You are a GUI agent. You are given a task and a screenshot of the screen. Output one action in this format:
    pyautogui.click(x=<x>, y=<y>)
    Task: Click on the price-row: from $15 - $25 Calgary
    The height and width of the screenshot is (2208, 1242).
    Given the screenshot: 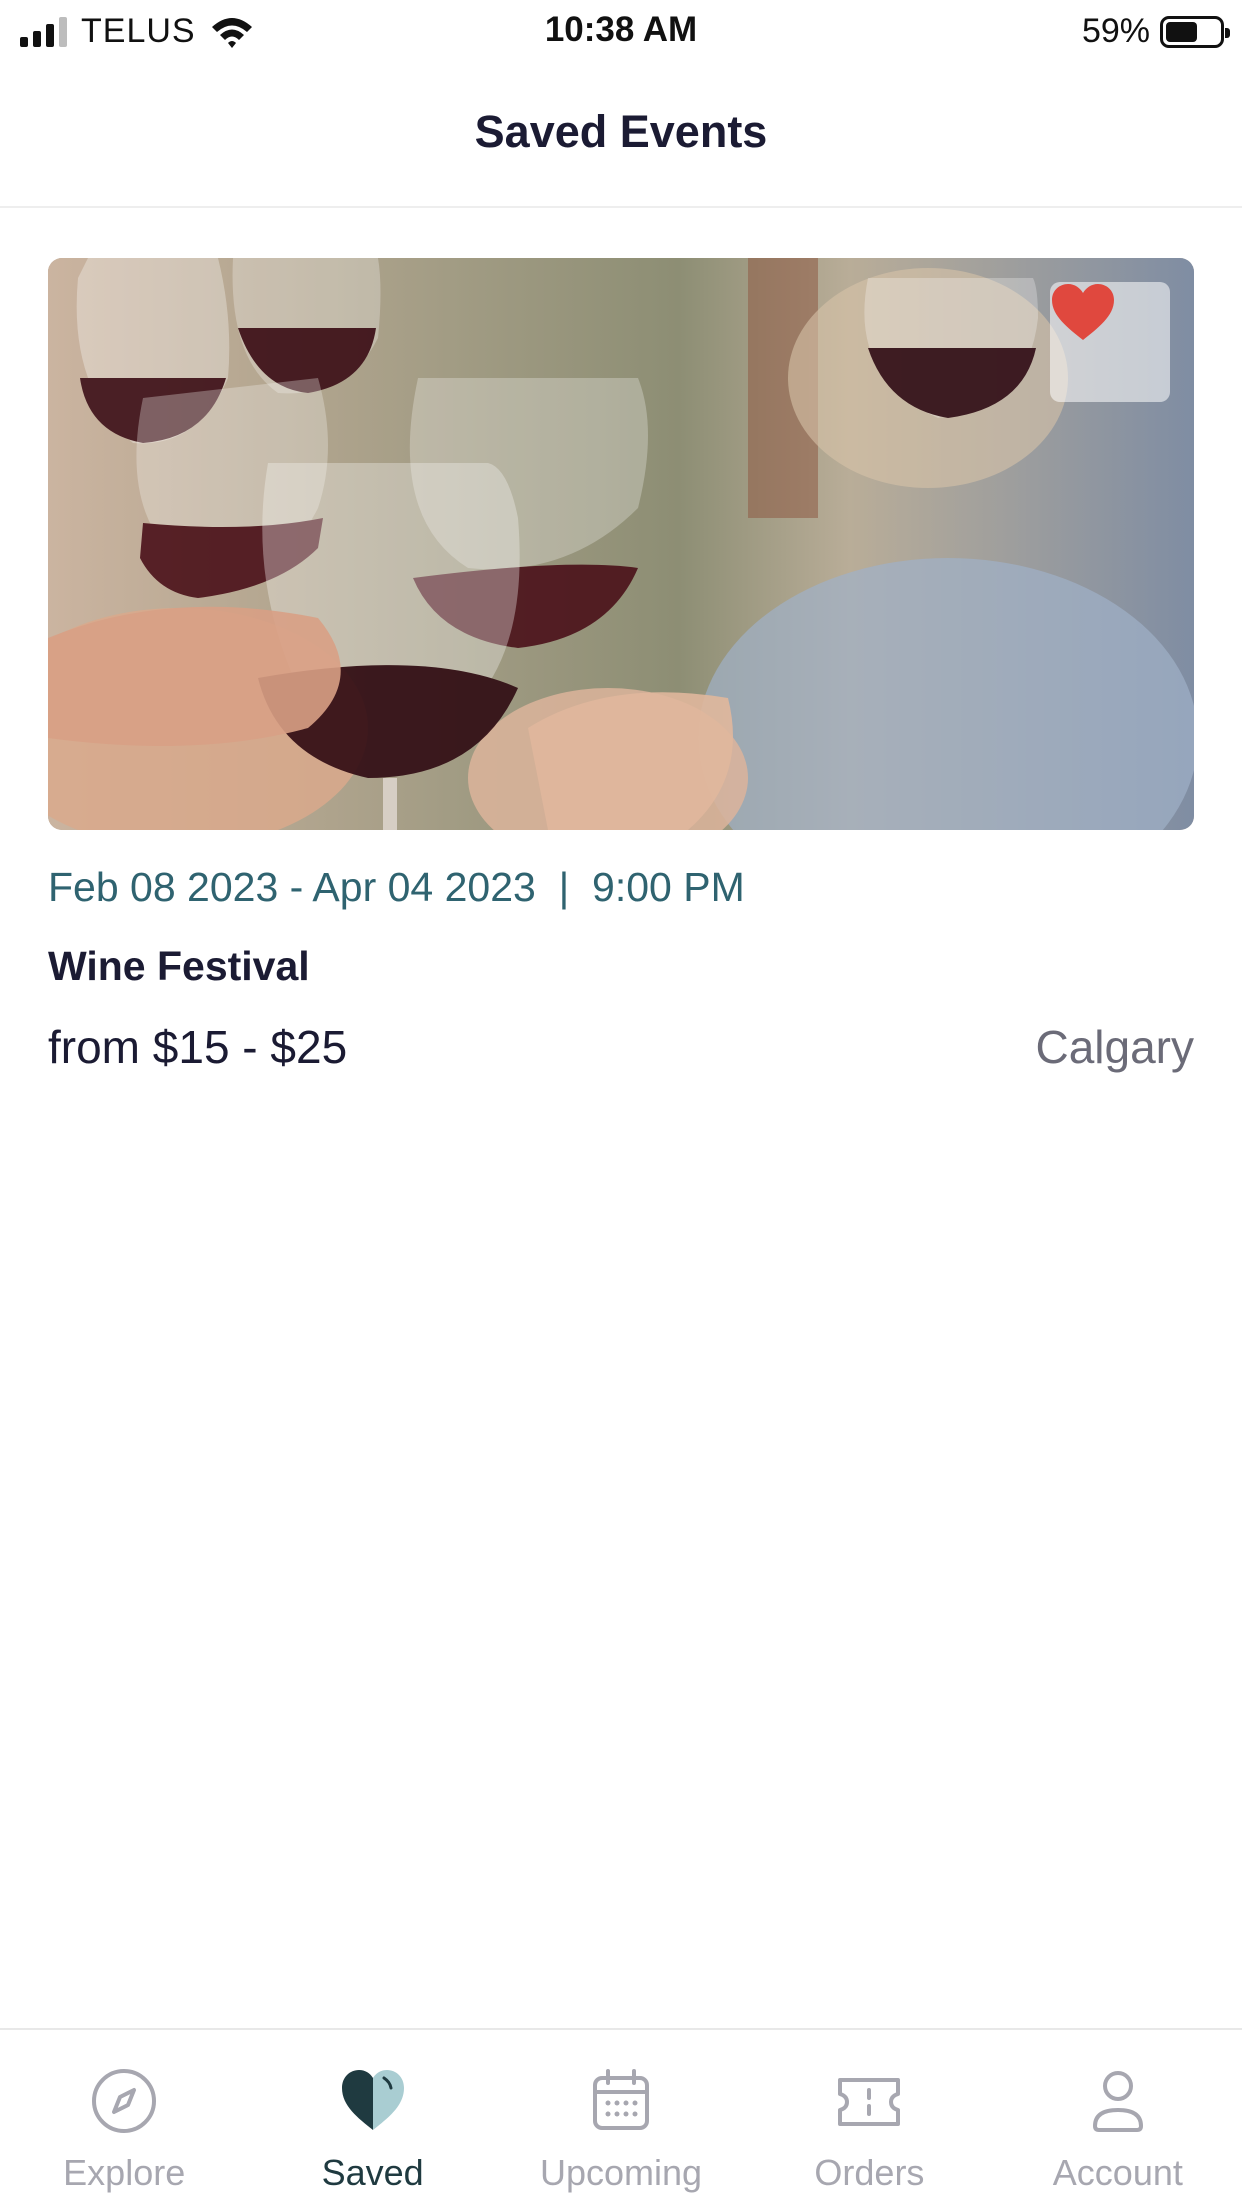 What is the action you would take?
    pyautogui.click(x=621, y=1047)
    